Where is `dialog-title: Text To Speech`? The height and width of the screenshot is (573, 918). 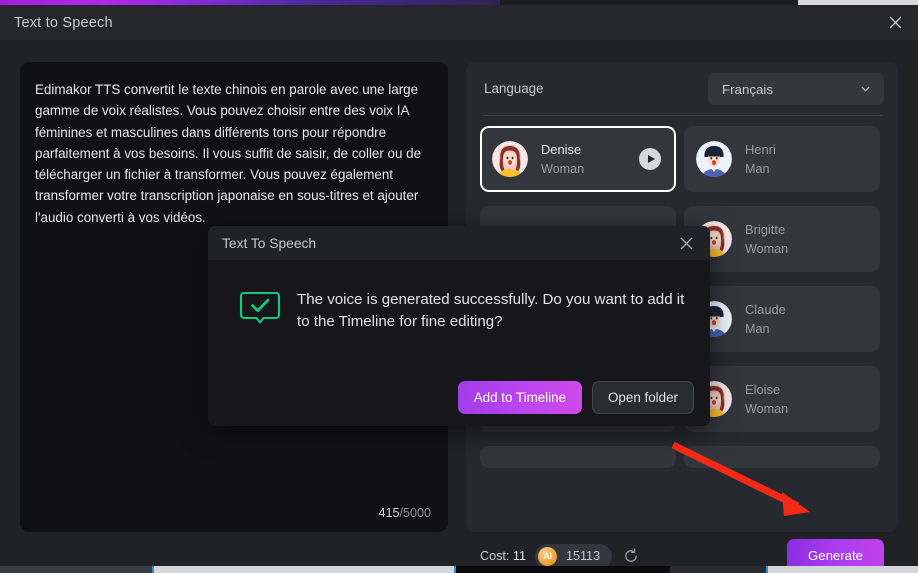
dialog-title: Text To Speech is located at coordinates (269, 243).